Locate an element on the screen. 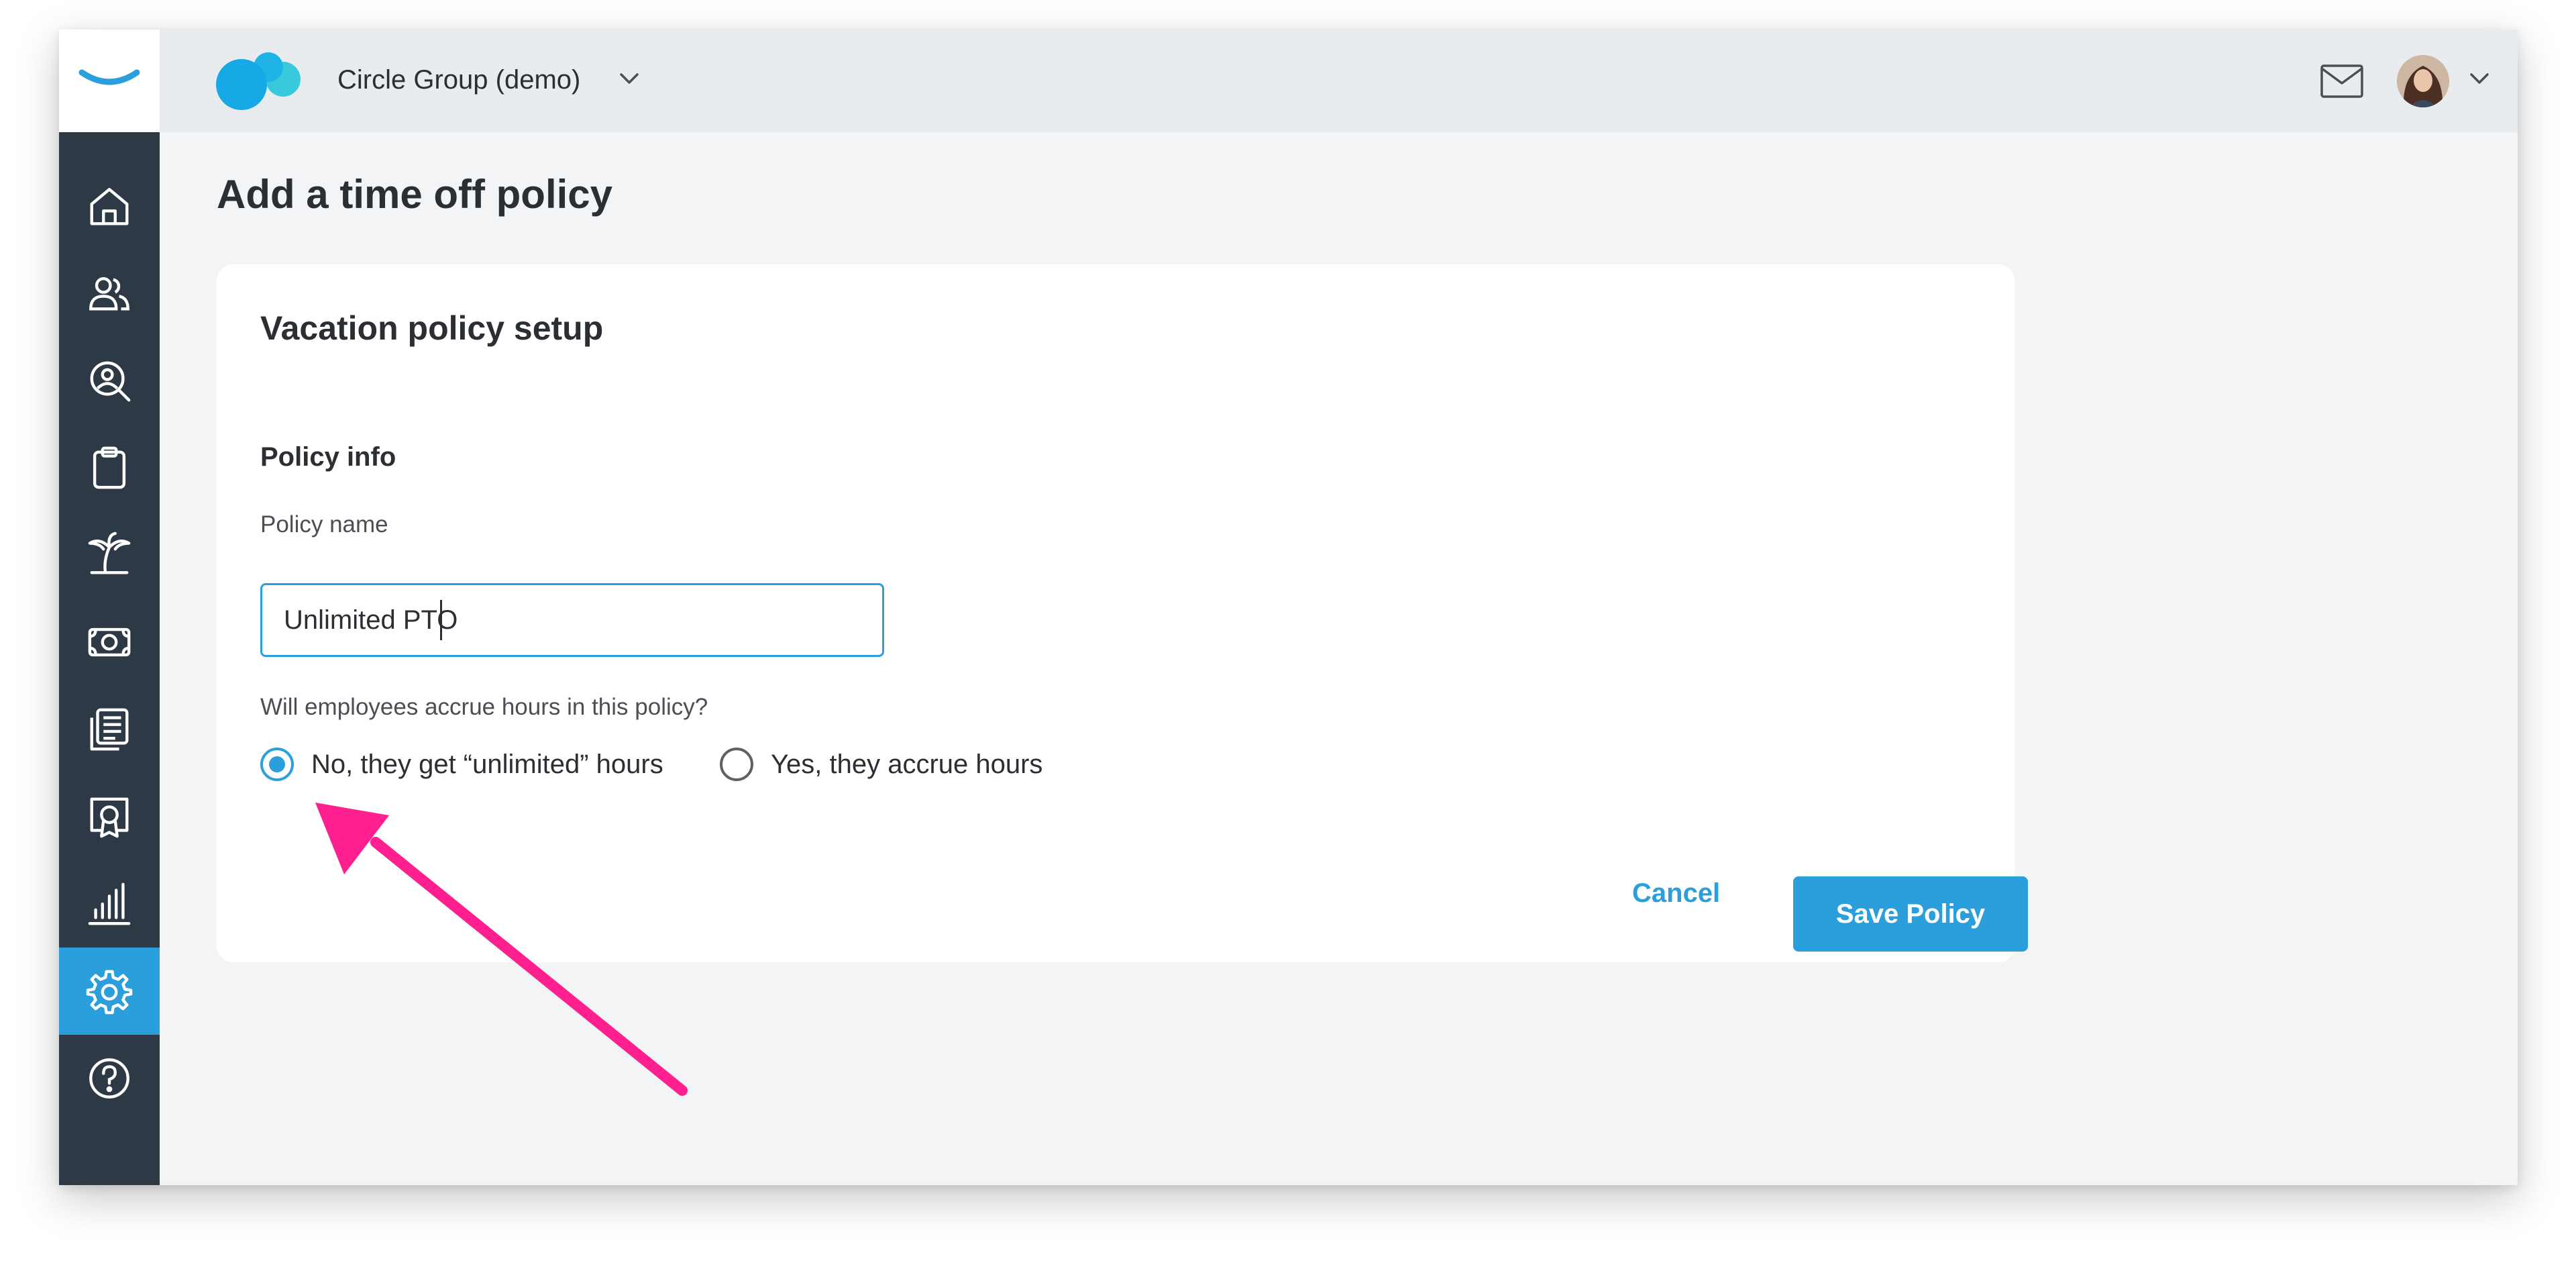 This screenshot has width=2576, height=1273. mail-icon is located at coordinates (2342, 81).